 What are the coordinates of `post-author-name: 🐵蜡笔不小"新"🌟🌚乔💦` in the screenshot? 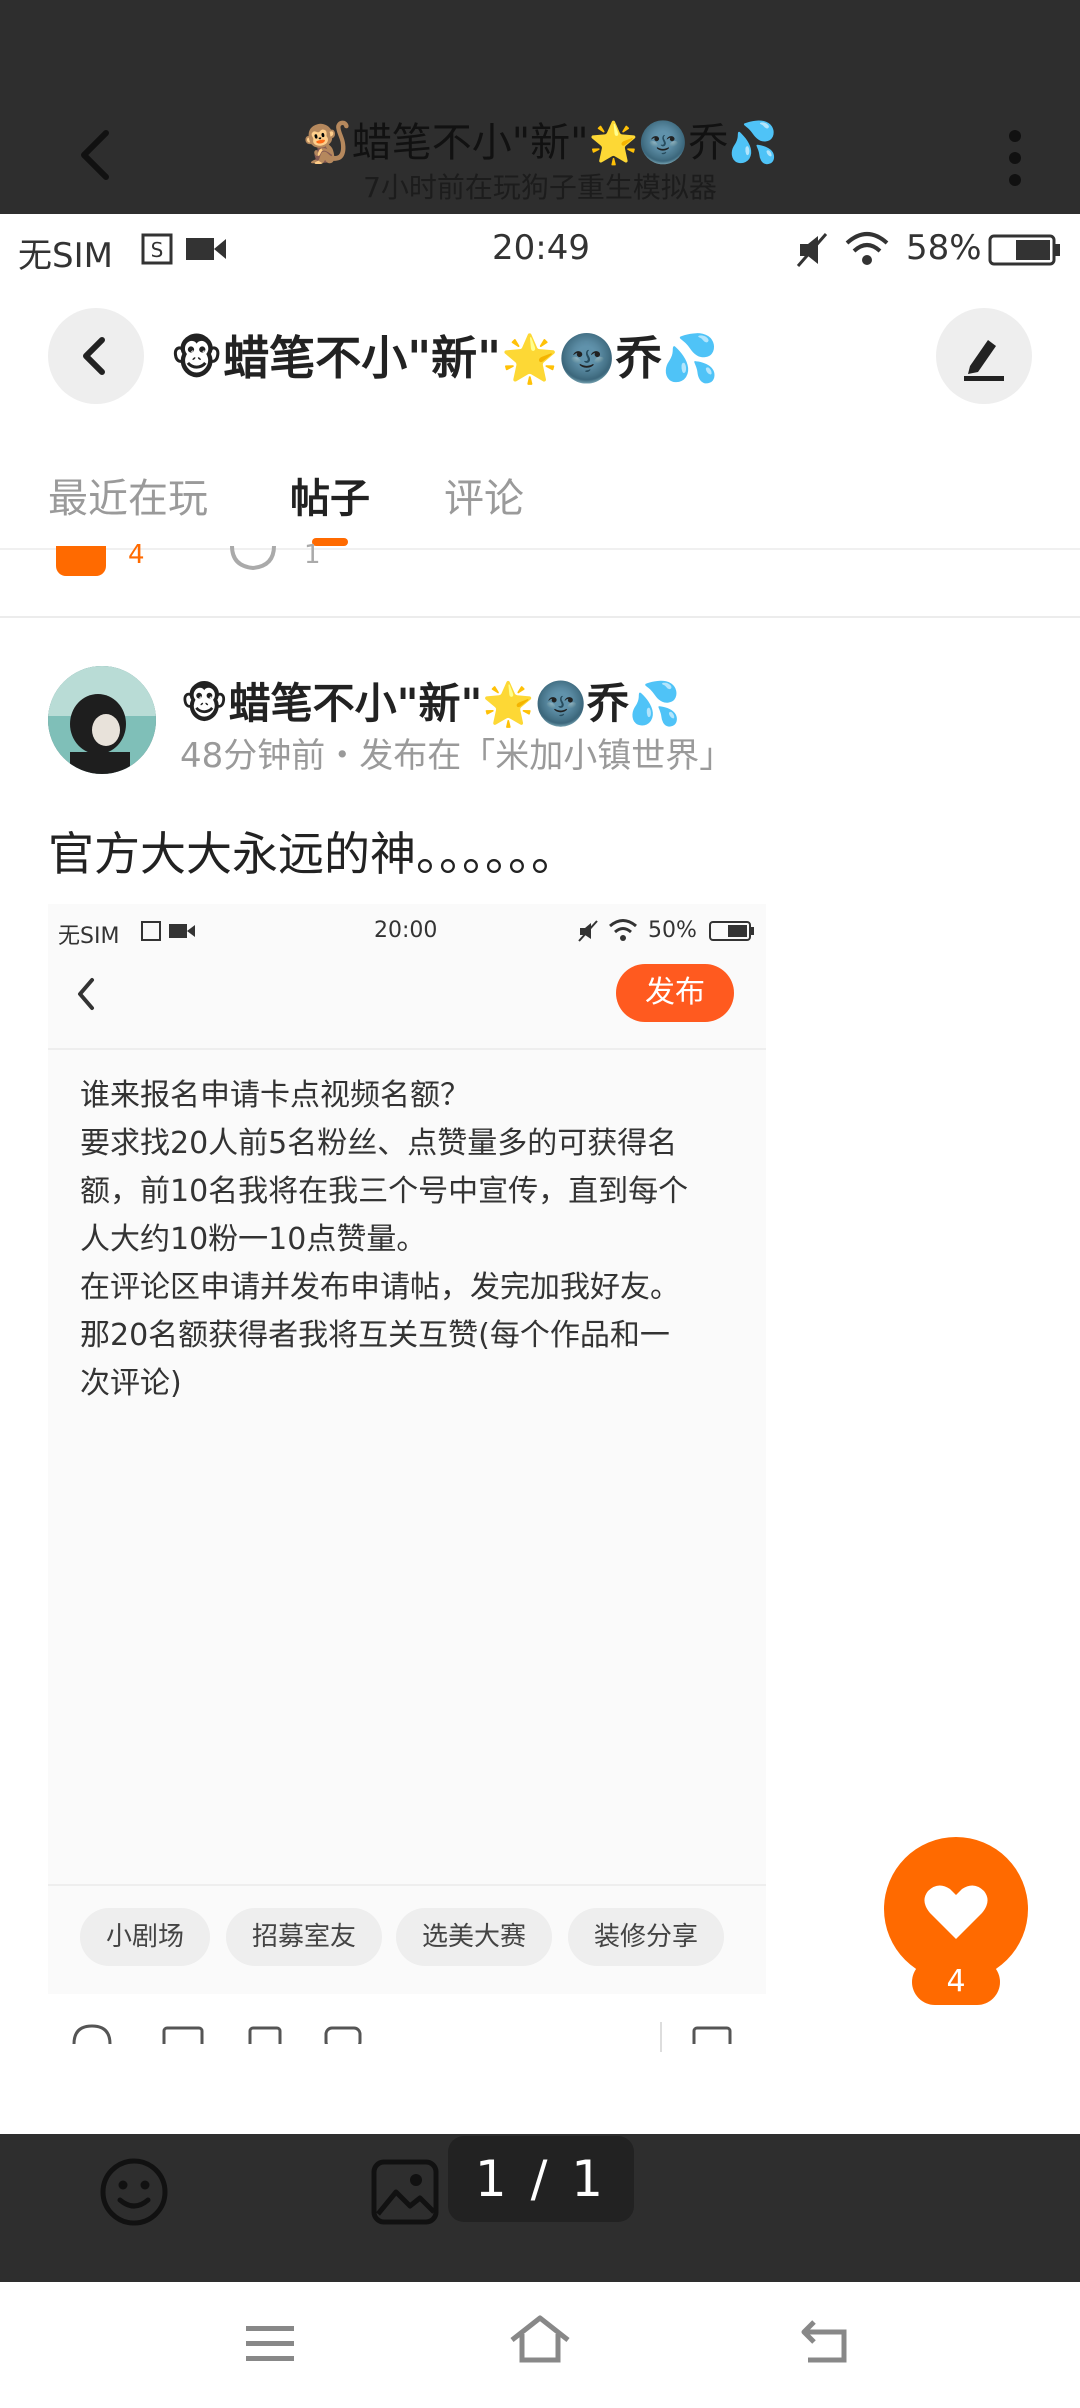 It's located at (430, 700).